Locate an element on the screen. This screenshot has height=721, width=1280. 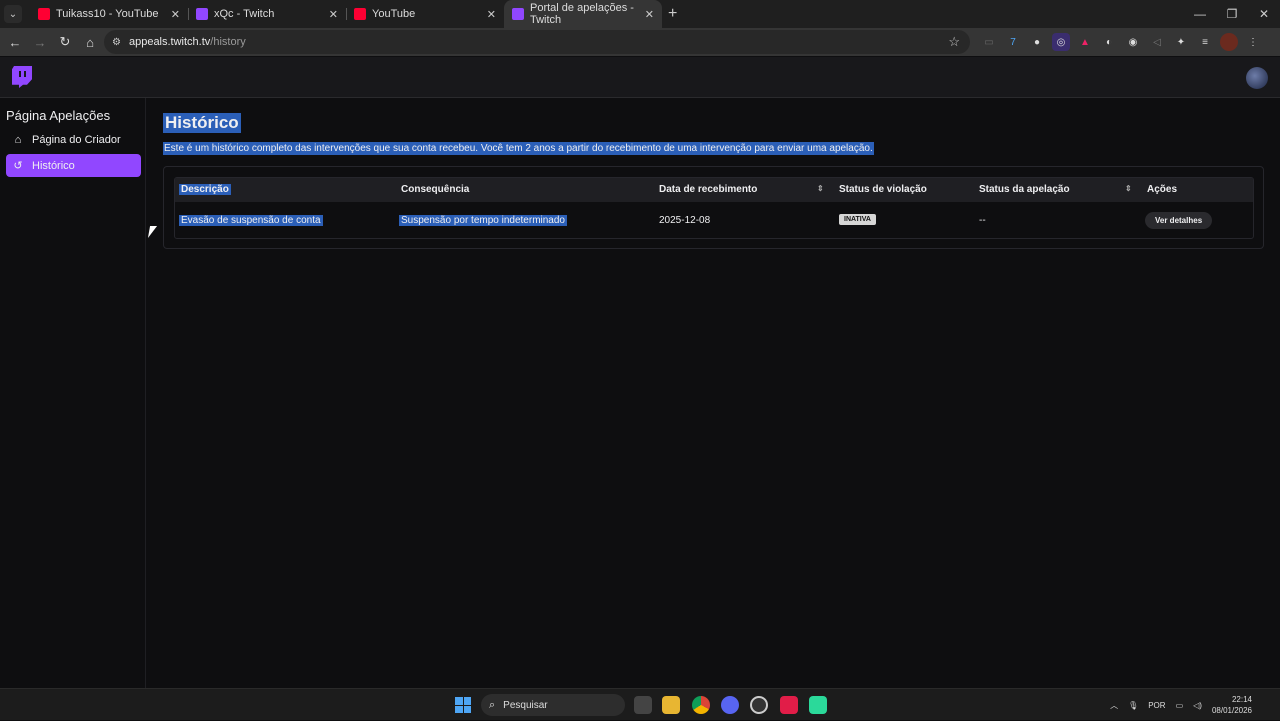
history-icon: ↺ is located at coordinates (18, 166).